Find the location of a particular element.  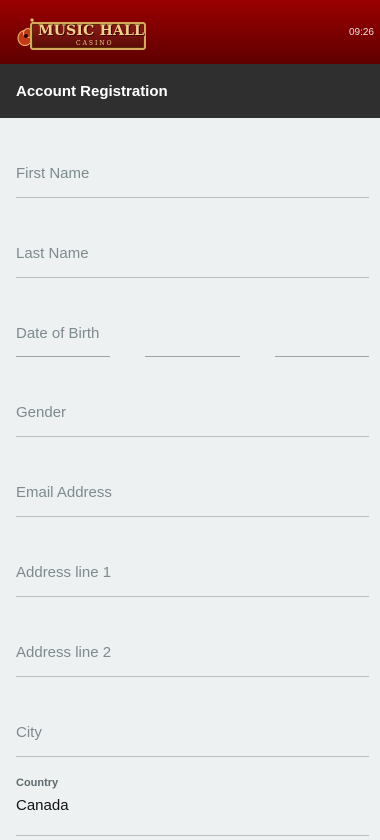

logo-title: MUSIC HALL is located at coordinates (91, 31).